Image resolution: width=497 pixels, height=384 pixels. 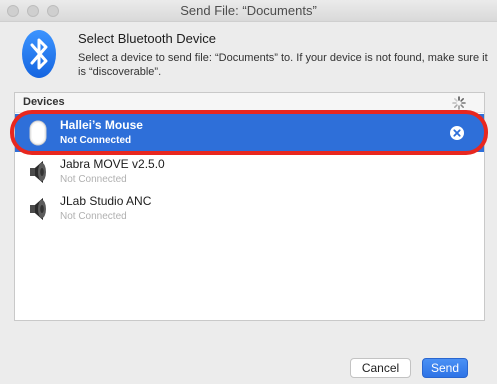 I want to click on title-bar: Send File: “Documents”, so click(x=248, y=11).